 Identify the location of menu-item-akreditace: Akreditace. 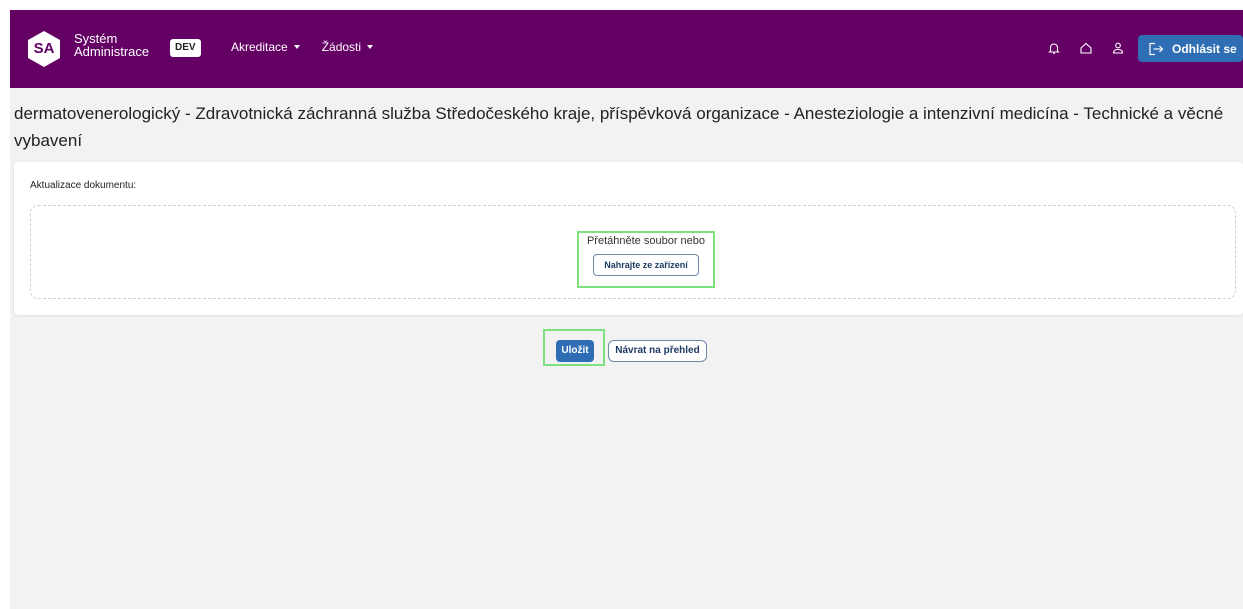
(265, 47).